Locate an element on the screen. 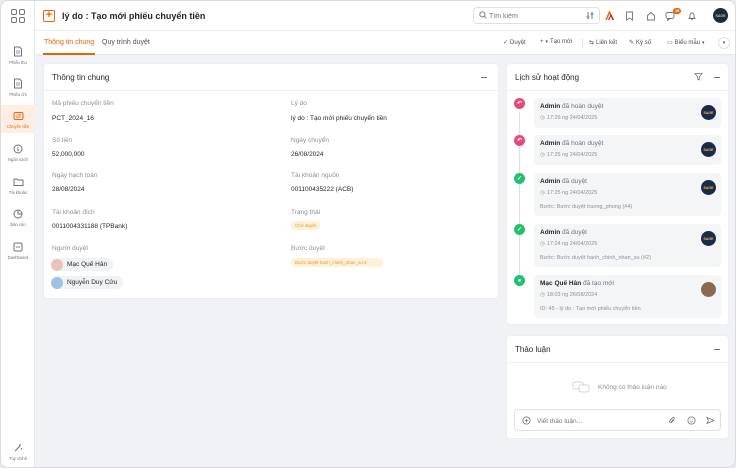 This screenshot has height=468, width=736. apps-grid-icon is located at coordinates (18, 16).